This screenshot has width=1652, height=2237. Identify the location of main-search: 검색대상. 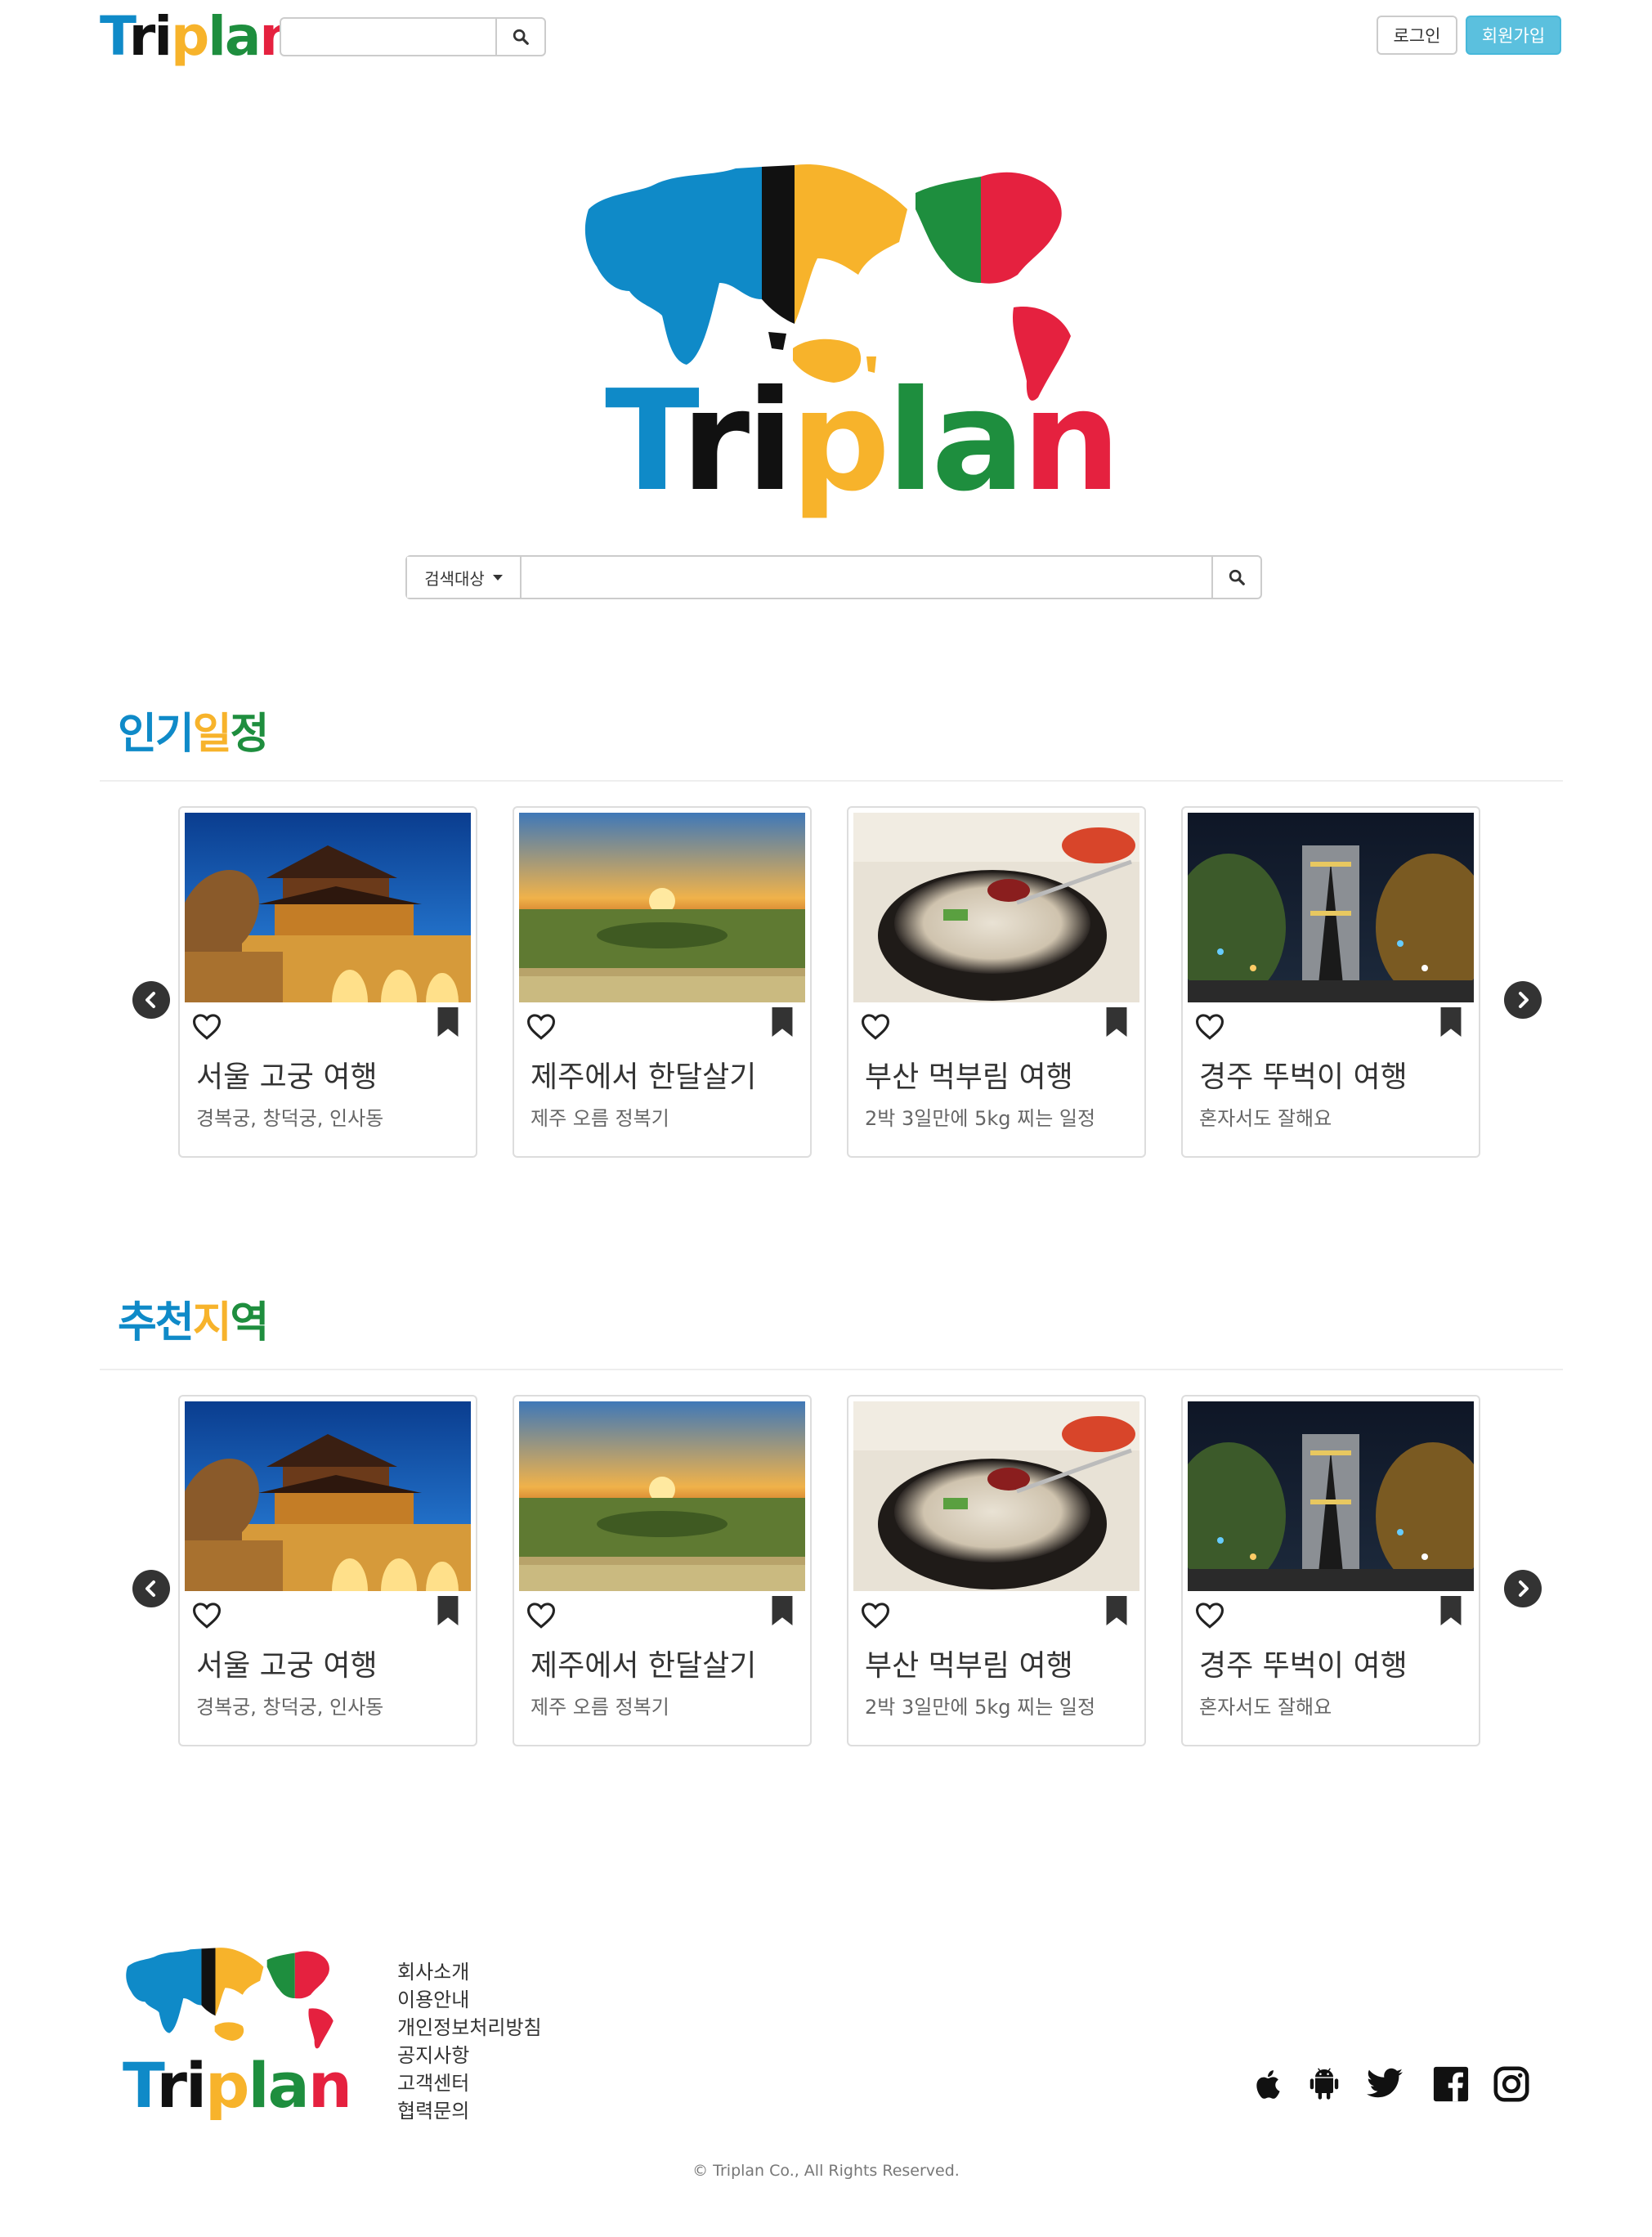
(833, 577).